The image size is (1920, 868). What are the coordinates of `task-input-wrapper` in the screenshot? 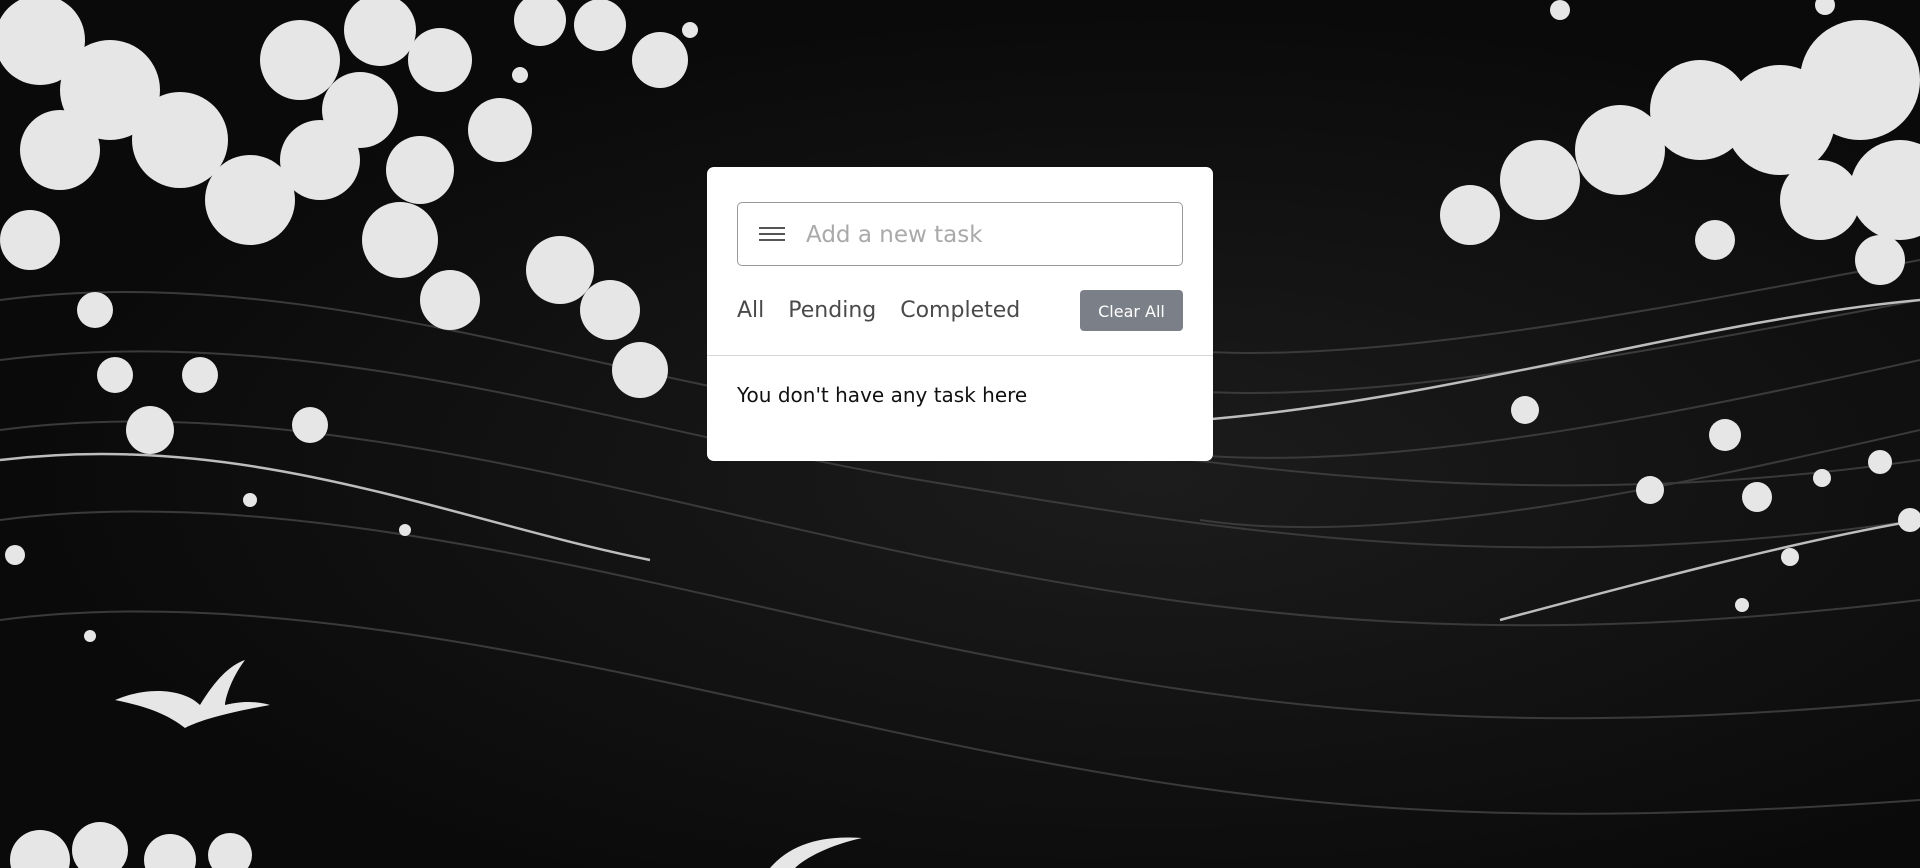 It's located at (960, 234).